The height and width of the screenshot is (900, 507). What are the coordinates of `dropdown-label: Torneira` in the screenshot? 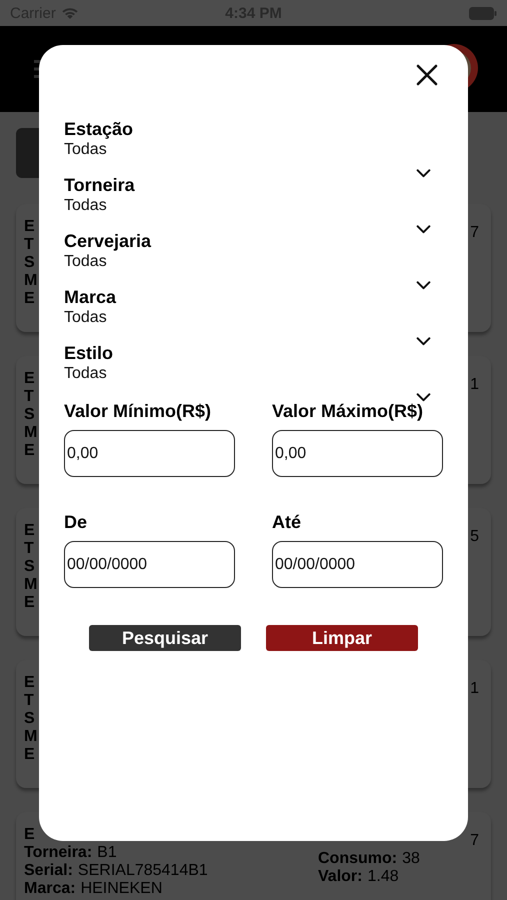 It's located at (100, 185).